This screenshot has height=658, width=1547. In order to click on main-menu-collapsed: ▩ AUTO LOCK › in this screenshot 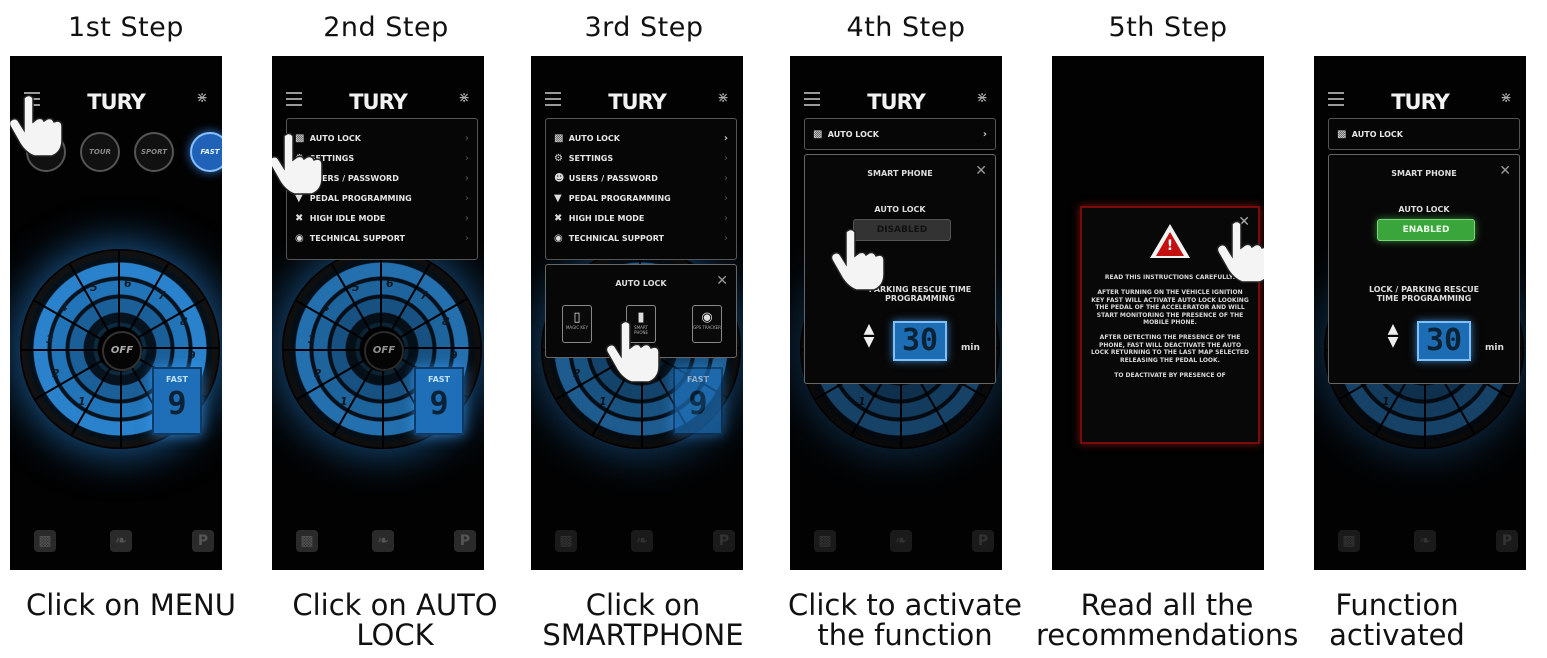, I will do `click(900, 134)`.